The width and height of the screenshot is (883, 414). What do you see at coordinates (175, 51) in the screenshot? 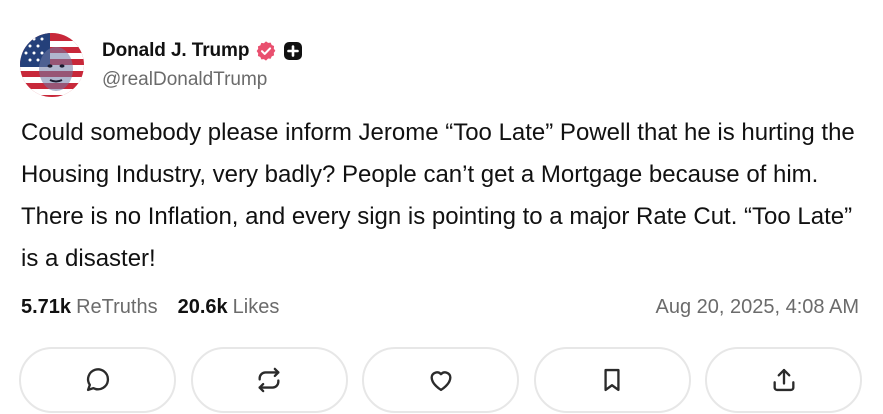
I see `display-name: Donald J. Trump` at bounding box center [175, 51].